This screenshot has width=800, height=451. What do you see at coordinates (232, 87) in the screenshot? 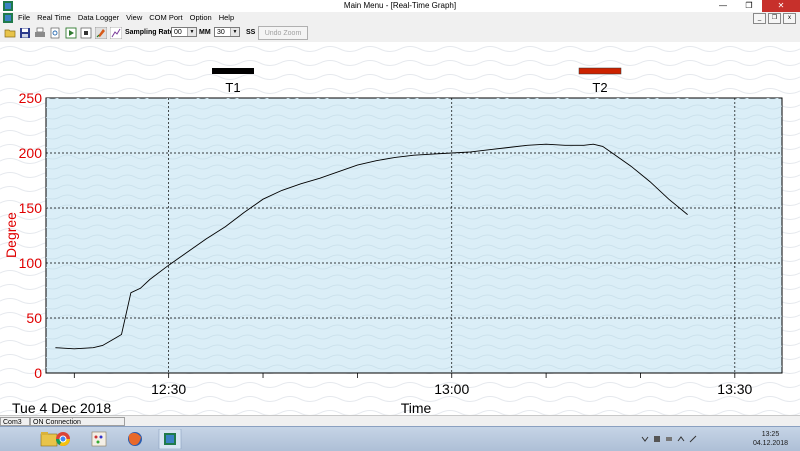
I see `legend-label-t1: T1` at bounding box center [232, 87].